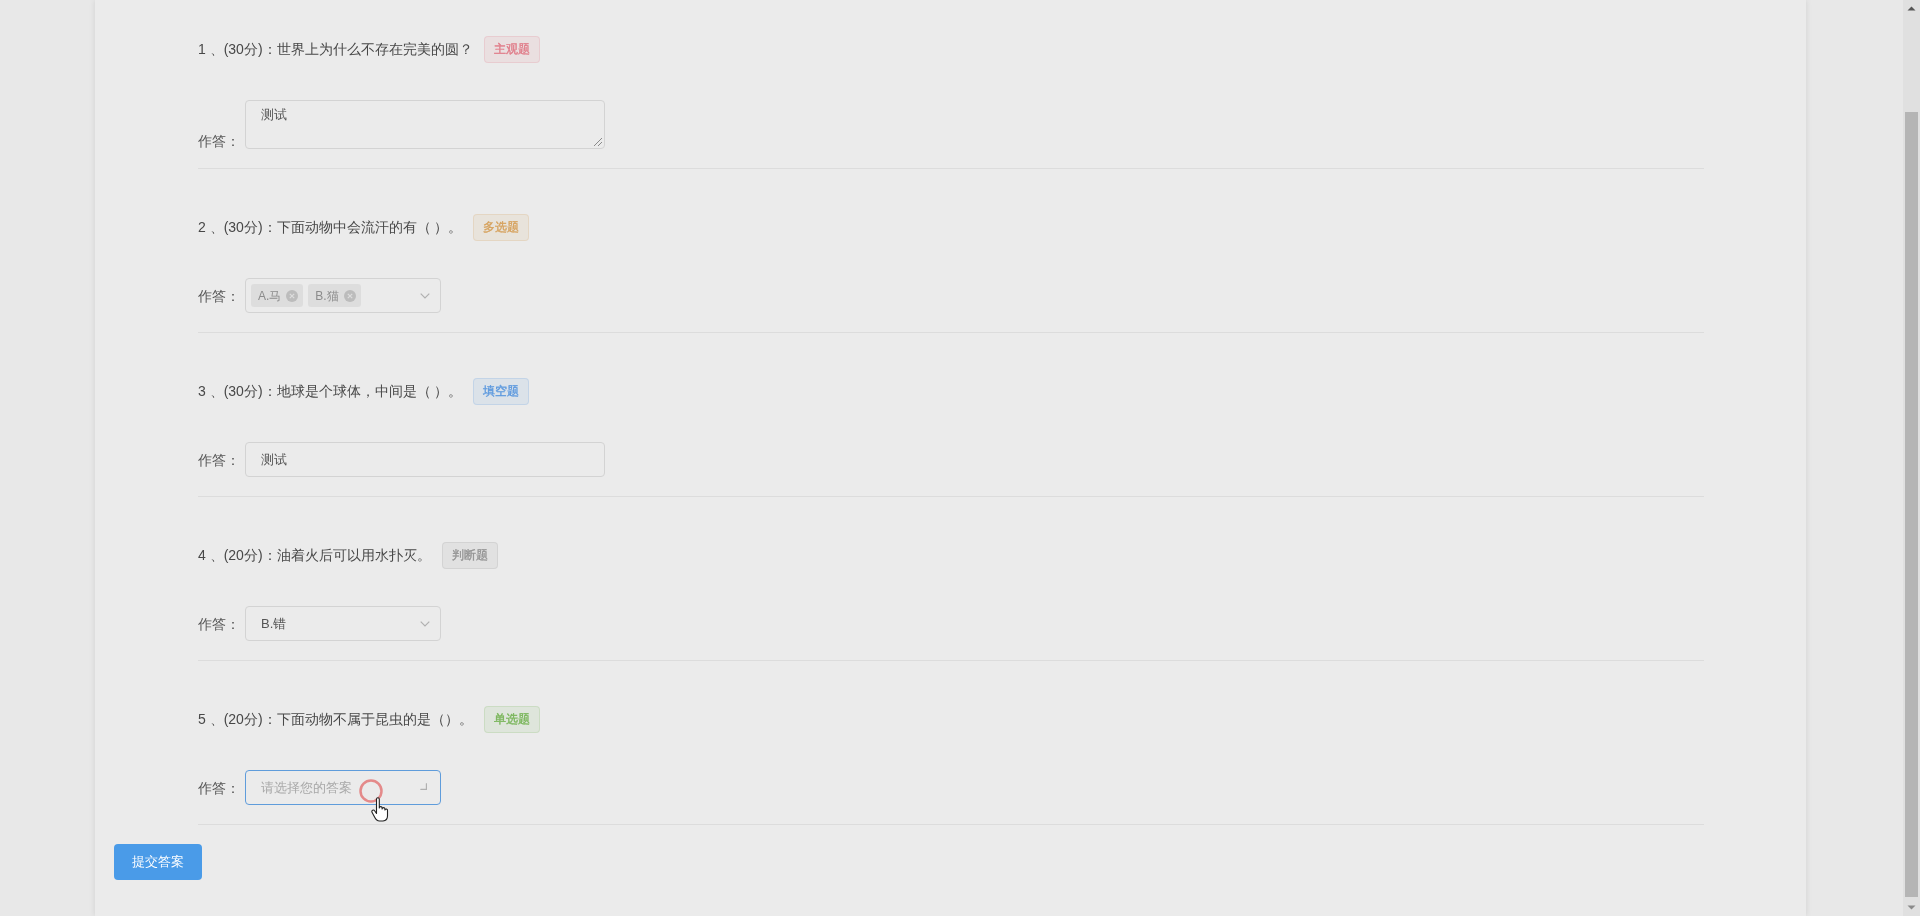  Describe the element at coordinates (306, 787) in the screenshot. I see `select-placeholder: 请选择您的答案` at that location.